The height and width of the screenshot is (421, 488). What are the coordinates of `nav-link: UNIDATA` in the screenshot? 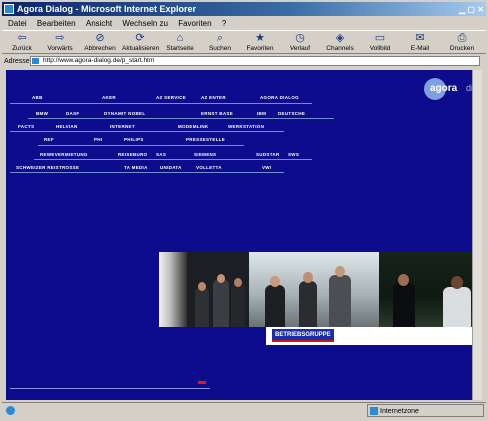 It's located at (171, 167).